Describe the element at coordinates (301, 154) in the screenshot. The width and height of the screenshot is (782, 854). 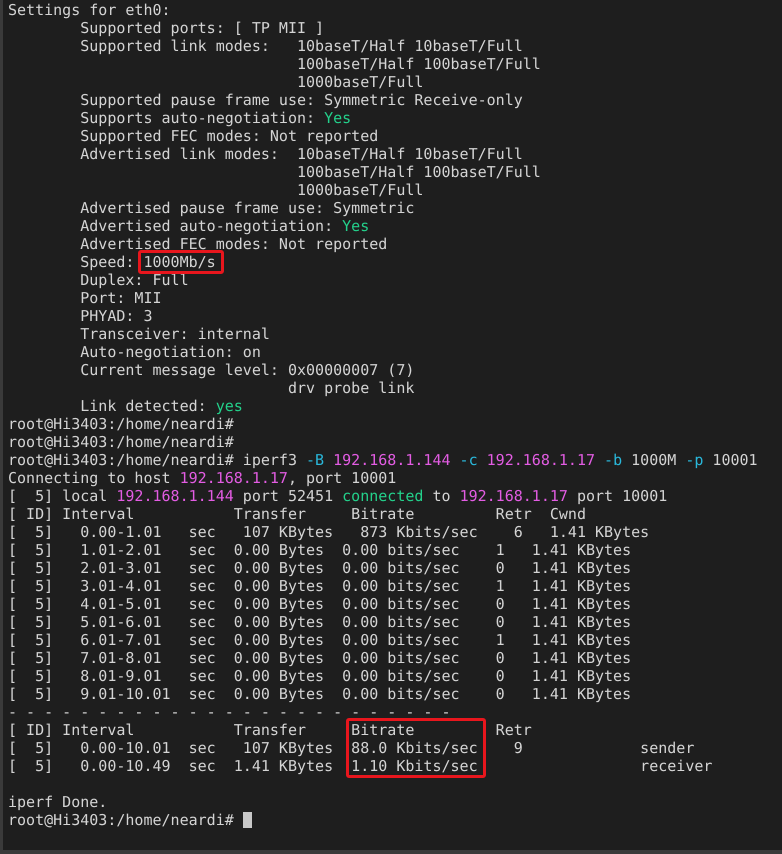
I see `terminal-line: Advertised link modes: 10baseT/Half 10baseT/Full` at that location.